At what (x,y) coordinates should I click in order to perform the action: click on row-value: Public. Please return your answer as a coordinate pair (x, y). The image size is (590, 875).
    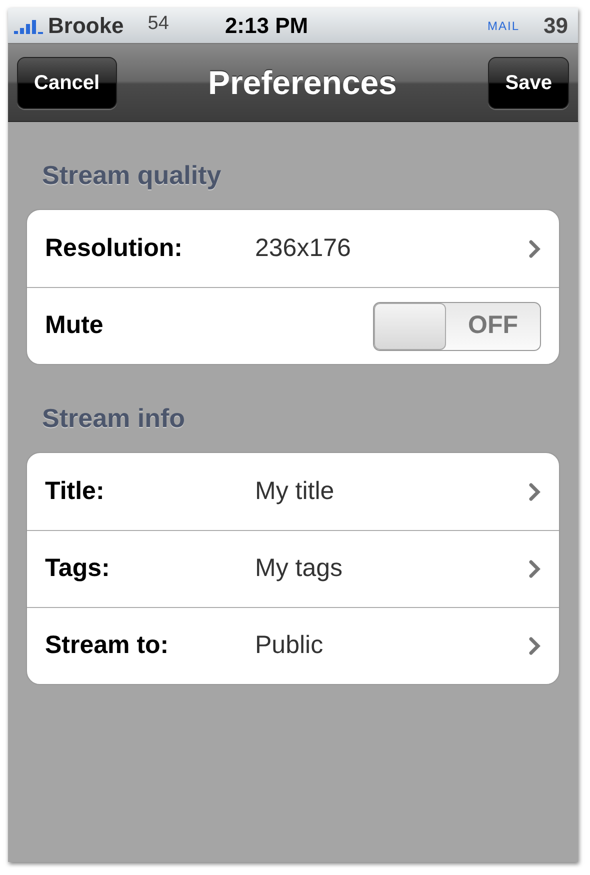
    Looking at the image, I should click on (289, 646).